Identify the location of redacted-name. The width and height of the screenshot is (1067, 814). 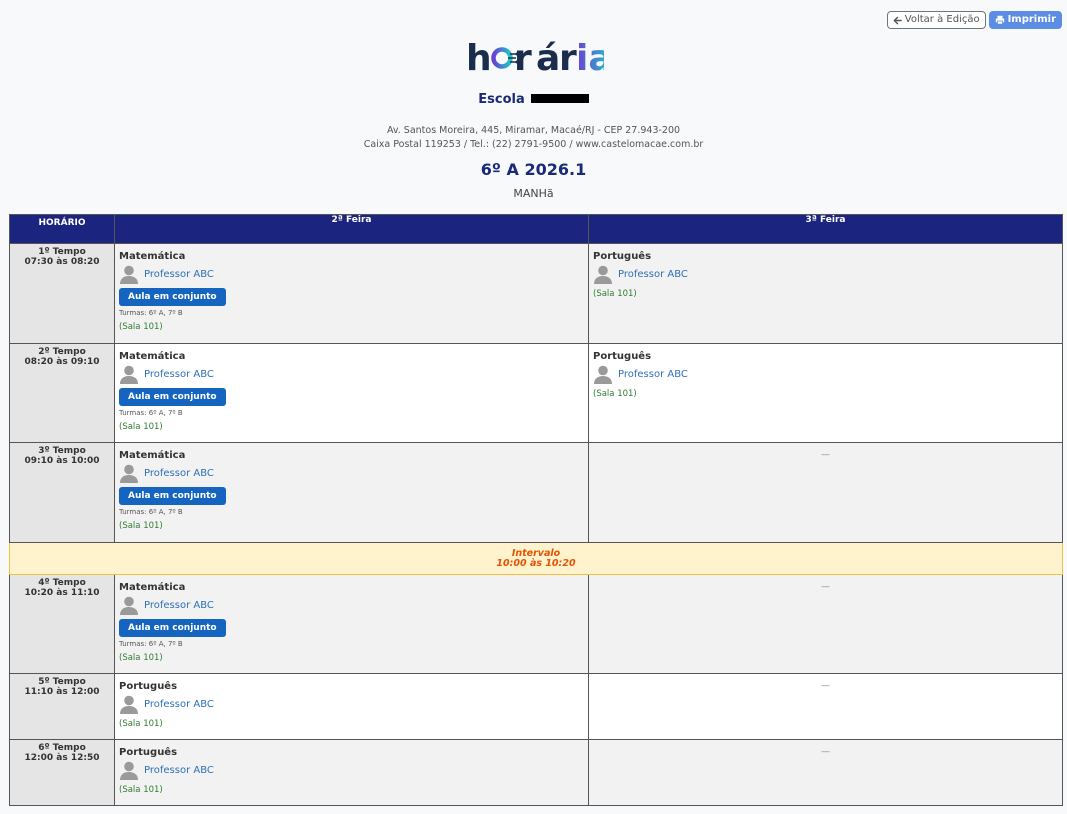
(559, 98).